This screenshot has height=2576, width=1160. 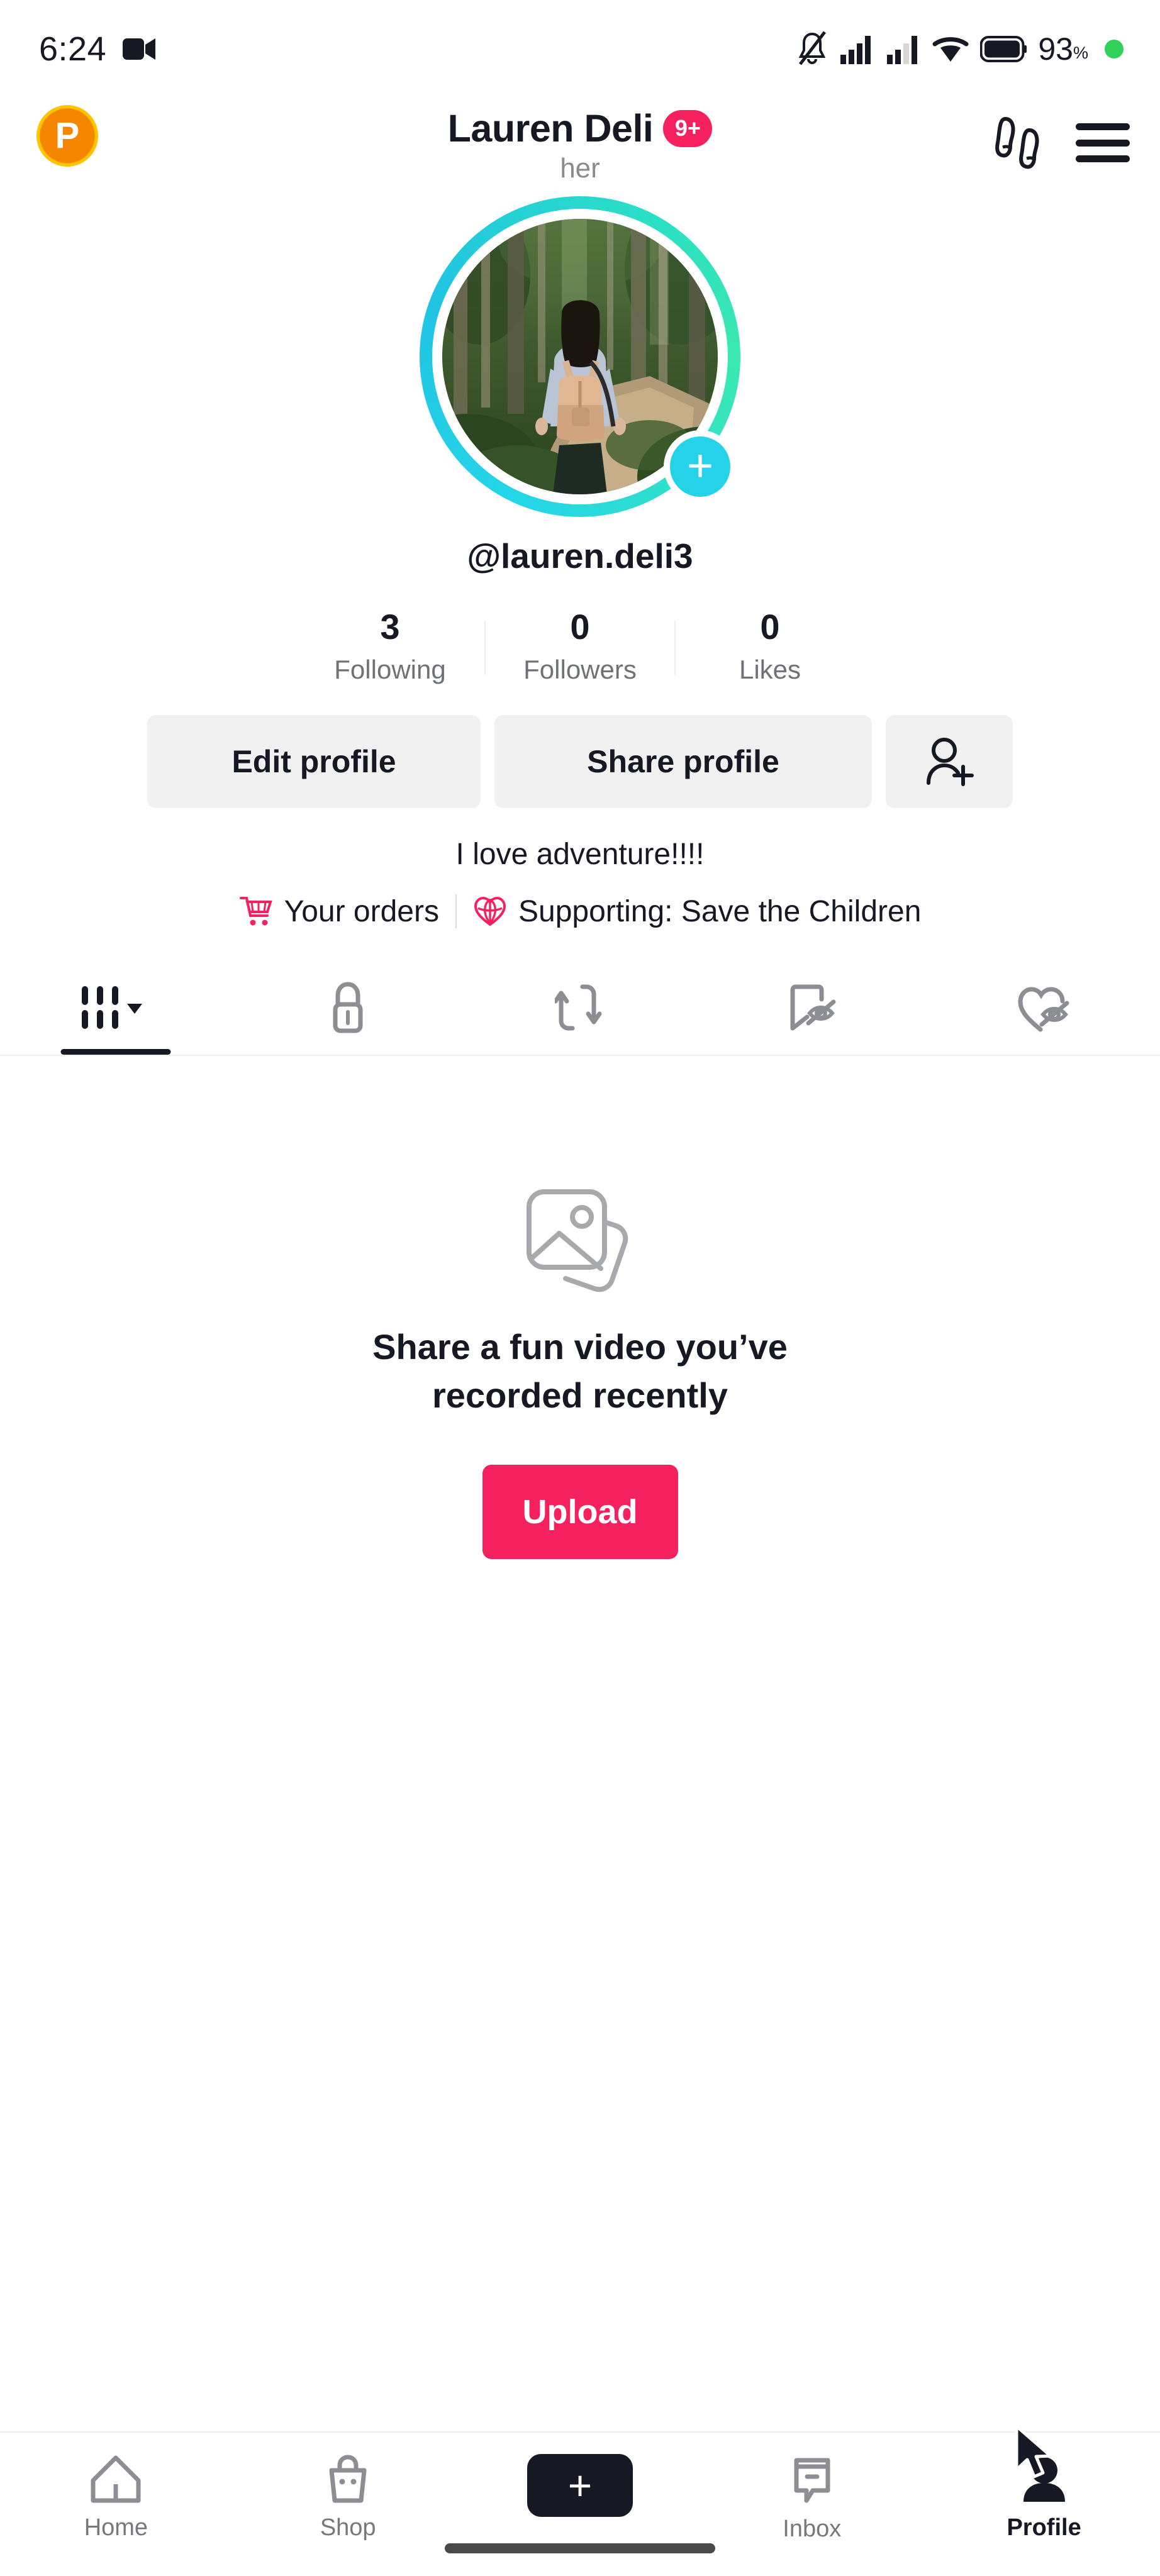 I want to click on reposts-tab, so click(x=580, y=1007).